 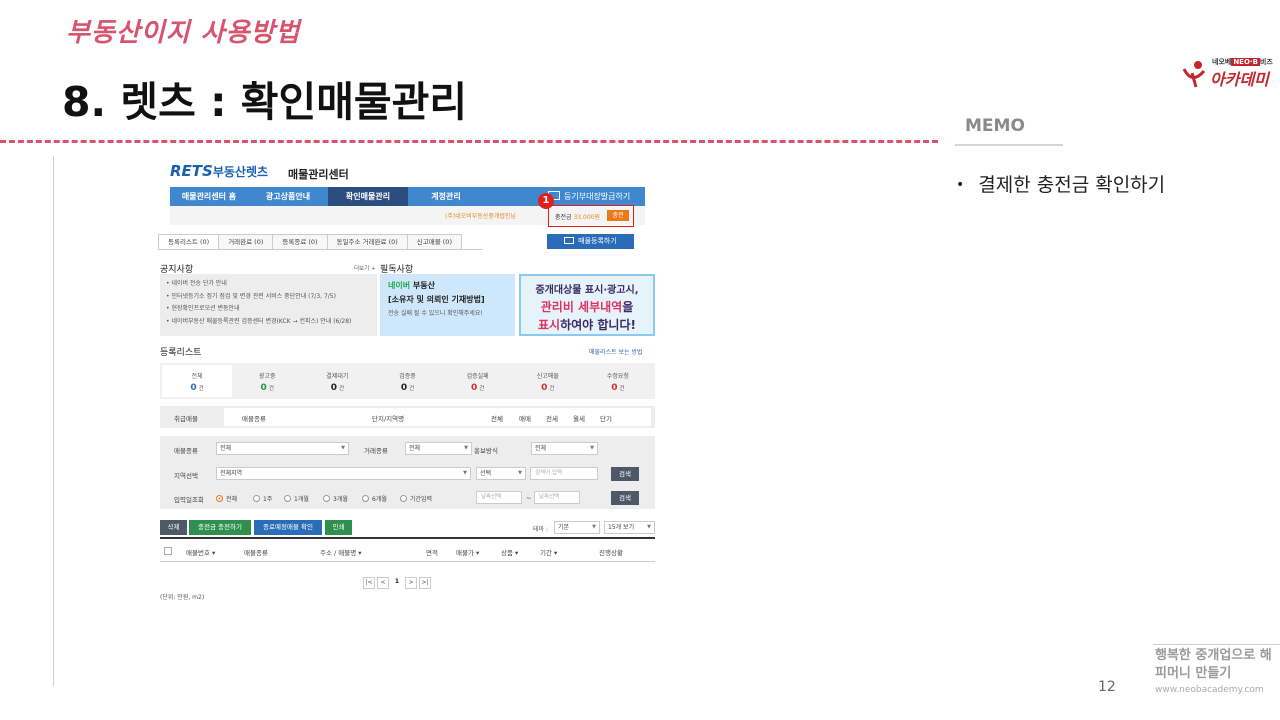 I want to click on col-period: 기간 ▾, so click(x=548, y=552).